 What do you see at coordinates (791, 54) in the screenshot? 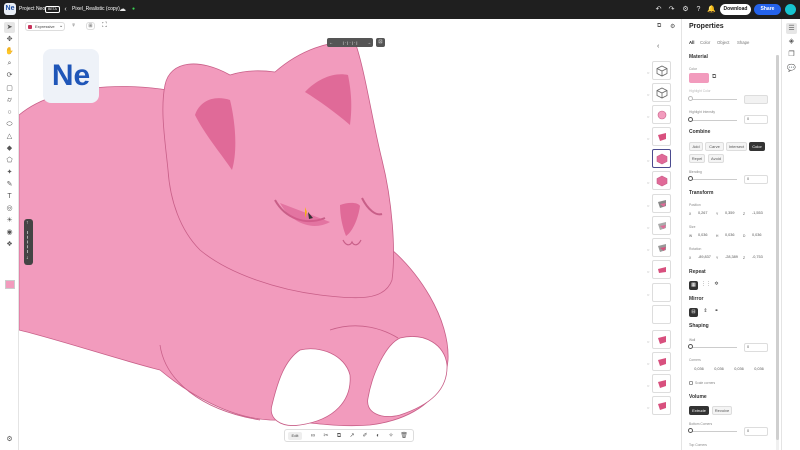
I see `library-icon: ❐` at bounding box center [791, 54].